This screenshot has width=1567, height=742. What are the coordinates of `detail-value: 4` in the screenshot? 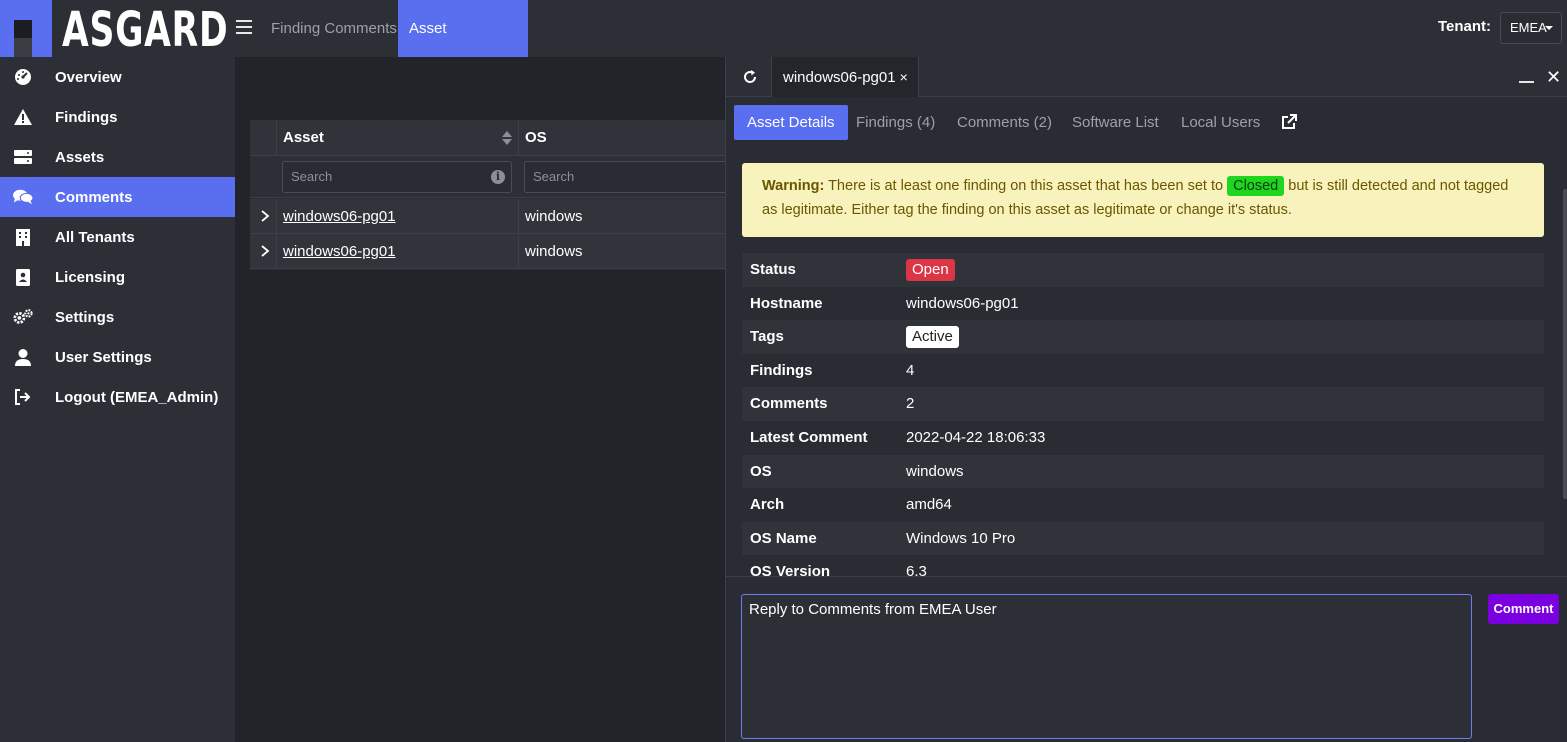 It's located at (910, 370).